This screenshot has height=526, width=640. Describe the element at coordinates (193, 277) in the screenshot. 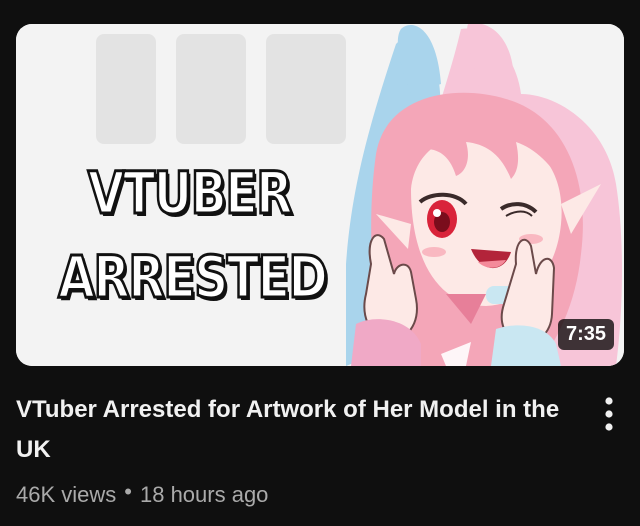

I see `thumbnail-text-line2: ARRESTED` at that location.